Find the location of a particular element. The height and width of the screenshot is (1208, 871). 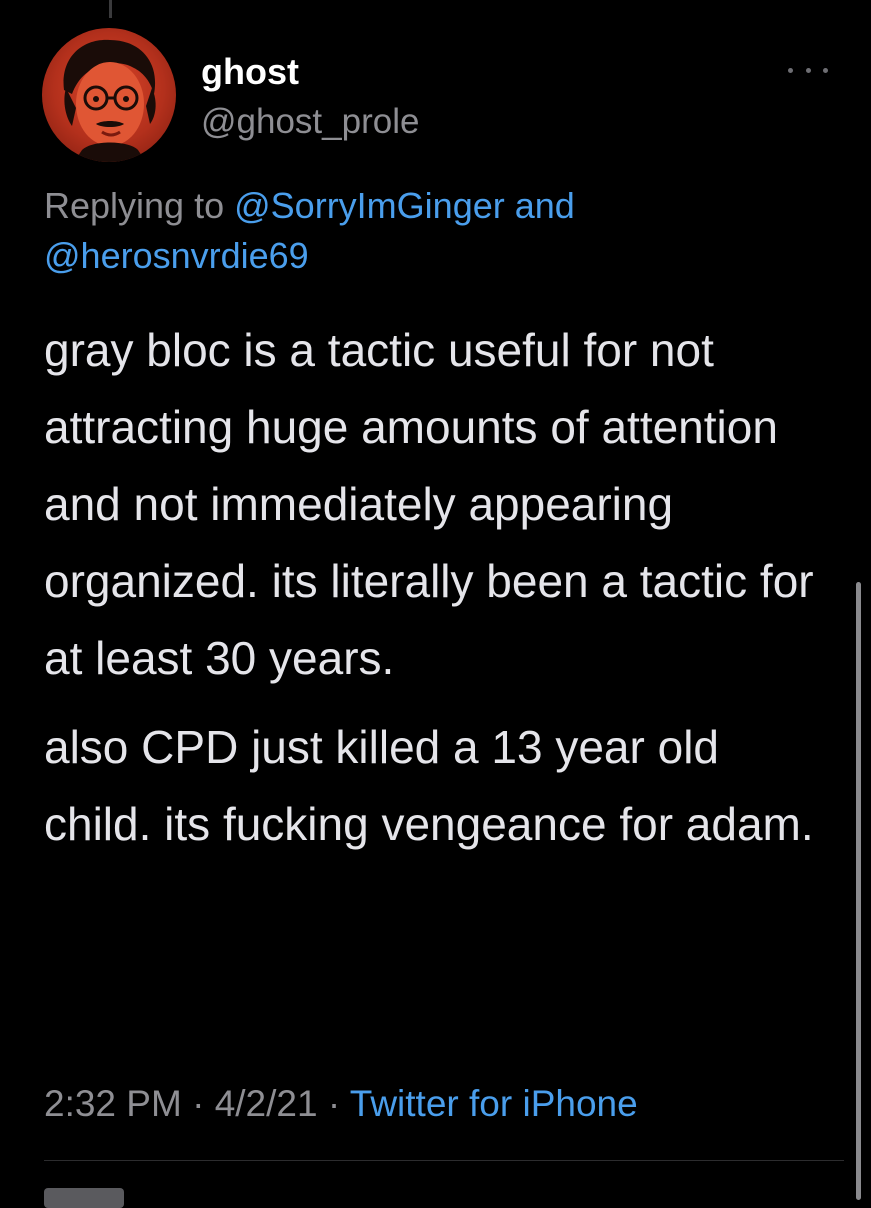

engagement-stats-truncated is located at coordinates (84, 1198).